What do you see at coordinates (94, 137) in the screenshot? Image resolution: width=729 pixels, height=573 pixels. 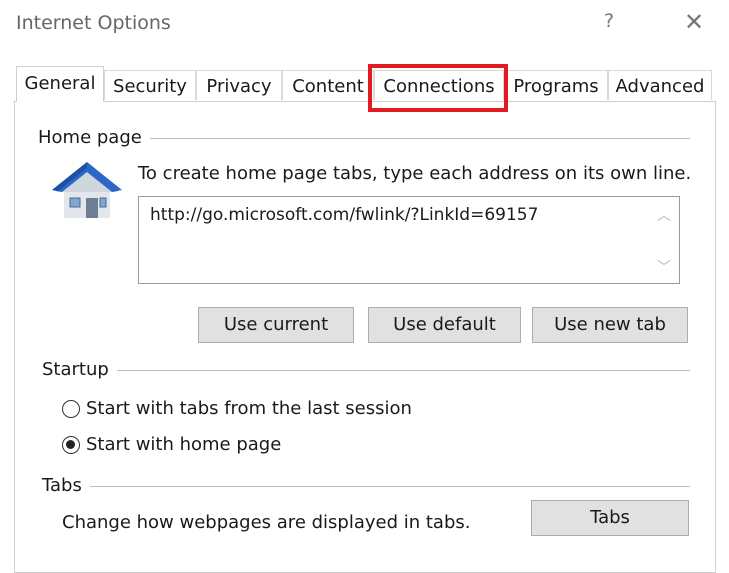 I see `home-page-group-label: Home page` at bounding box center [94, 137].